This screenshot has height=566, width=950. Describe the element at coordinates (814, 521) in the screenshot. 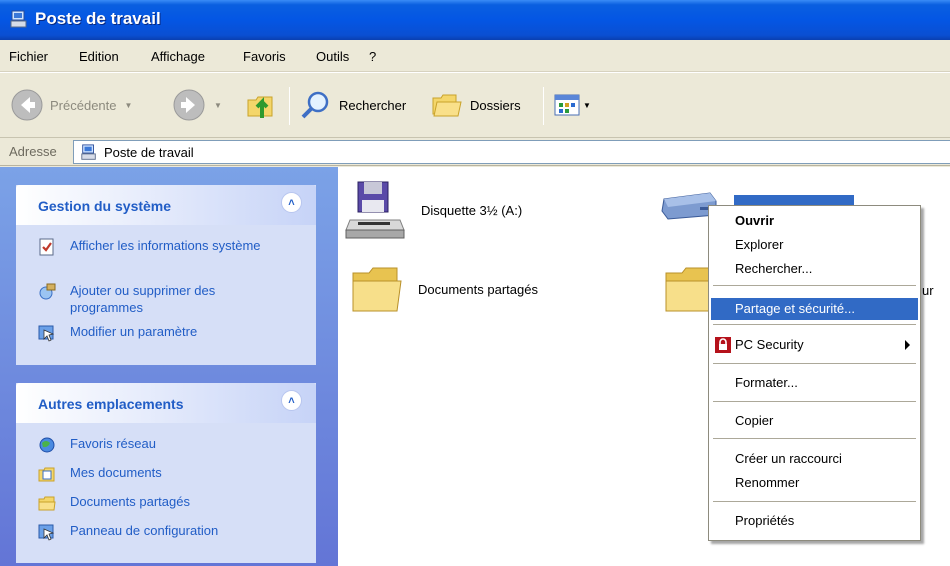

I see `menu-item-properties: Propriétés` at that location.